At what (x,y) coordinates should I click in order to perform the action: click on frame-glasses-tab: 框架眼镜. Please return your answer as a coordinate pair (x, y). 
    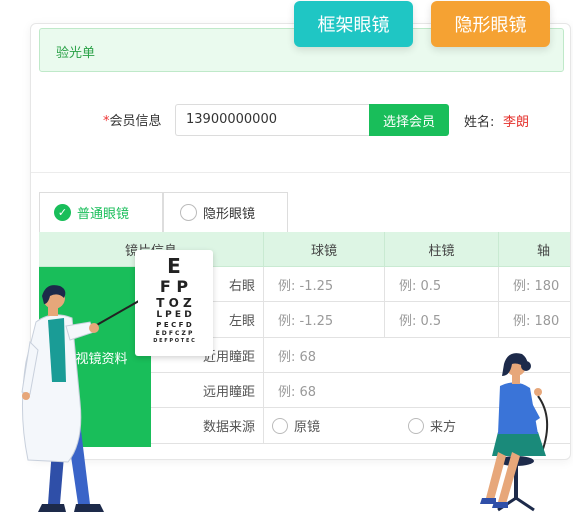
    Looking at the image, I should click on (353, 24).